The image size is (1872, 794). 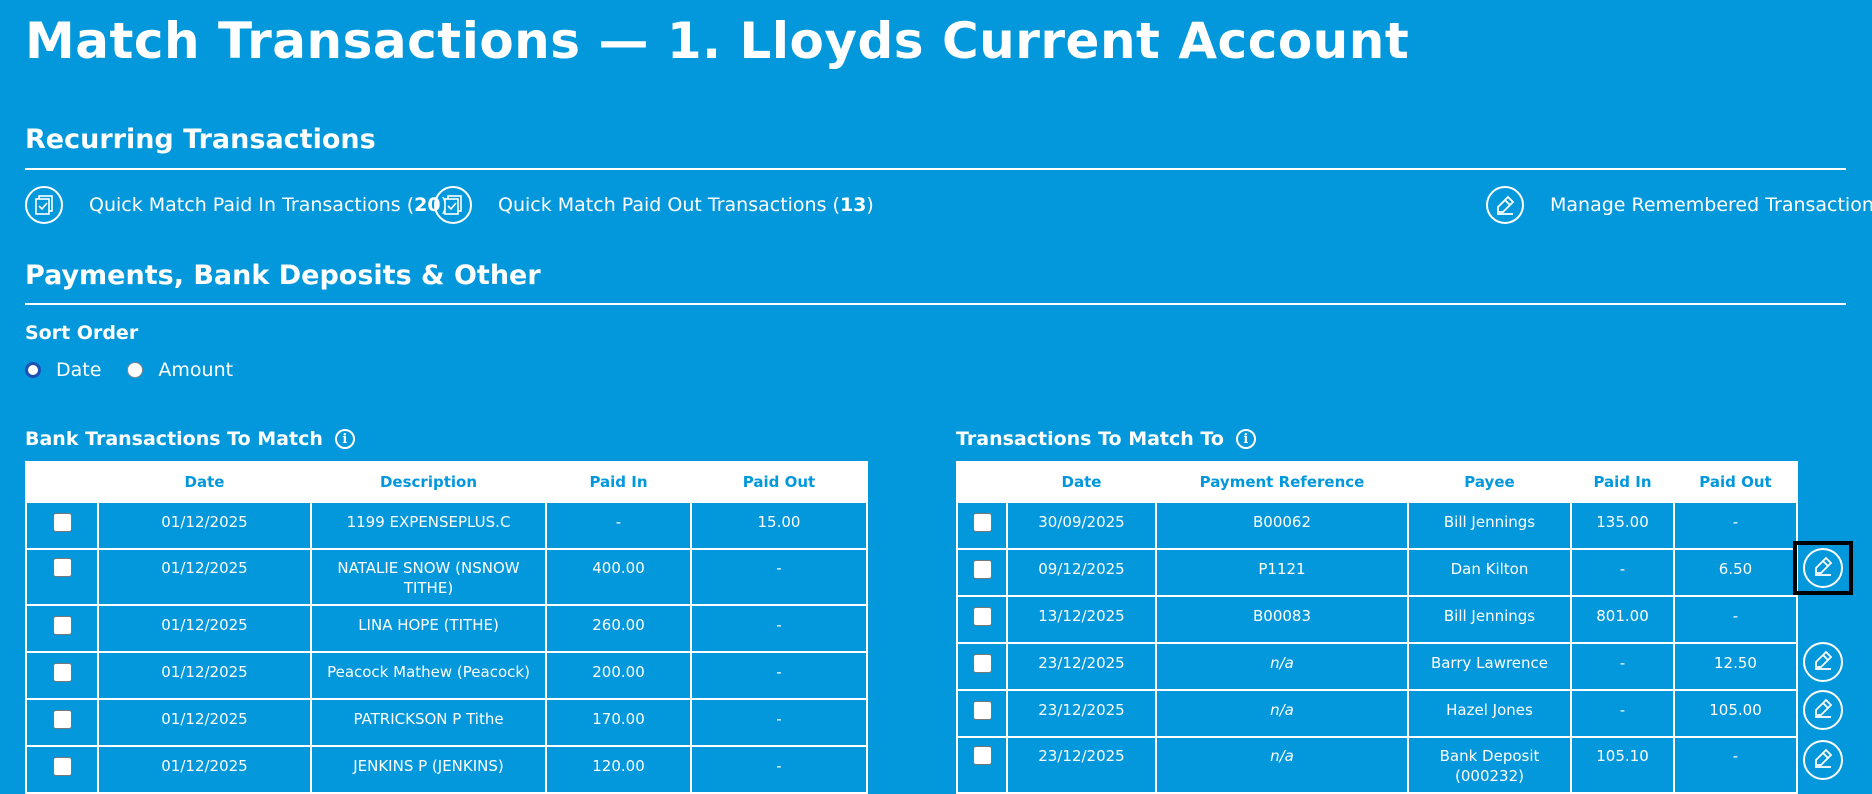 I want to click on cell-description: JENKINS P (JENKINS), so click(x=428, y=769).